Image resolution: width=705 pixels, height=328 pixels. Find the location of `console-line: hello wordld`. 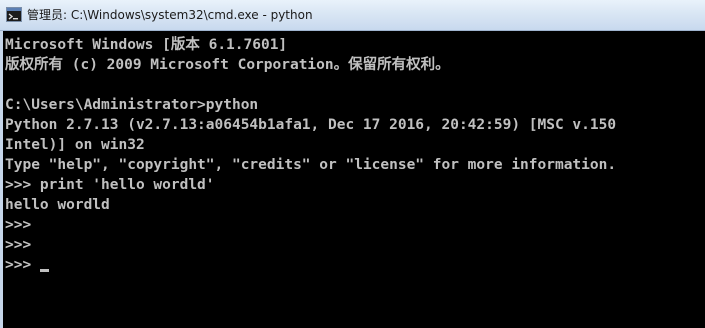

console-line: hello wordld is located at coordinates (57, 205).